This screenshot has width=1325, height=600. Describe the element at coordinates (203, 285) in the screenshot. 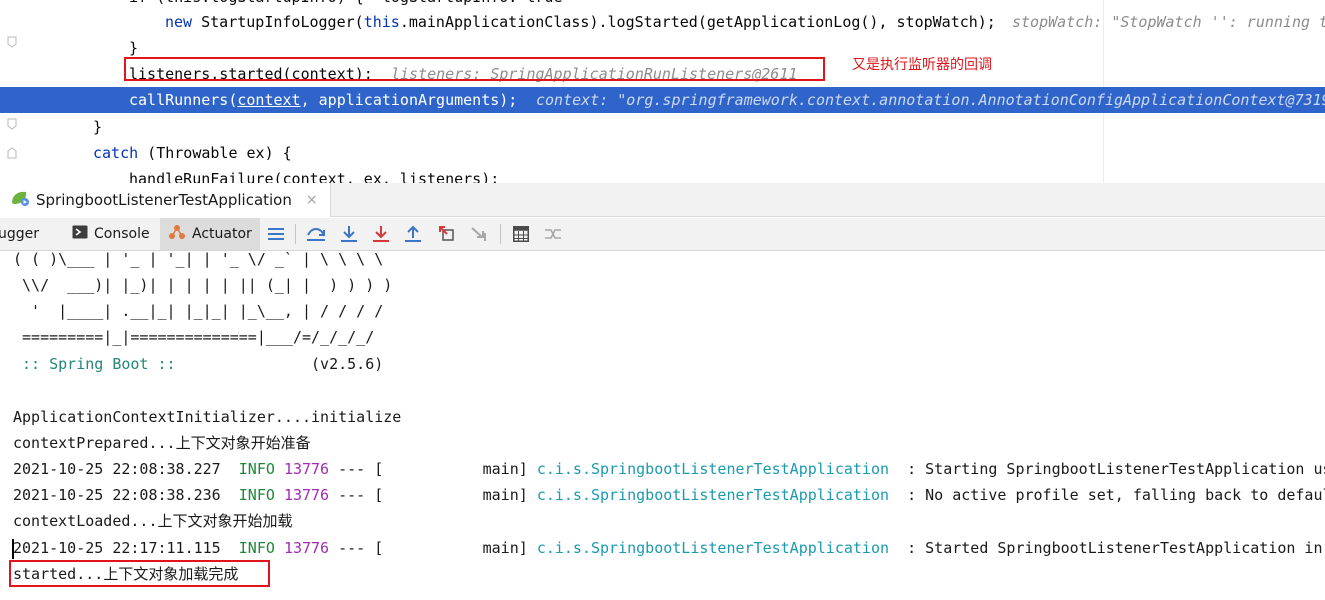

I see `banner-line: \\/ ___)| |_)| | | | | || (_| | ) ) ) )` at that location.